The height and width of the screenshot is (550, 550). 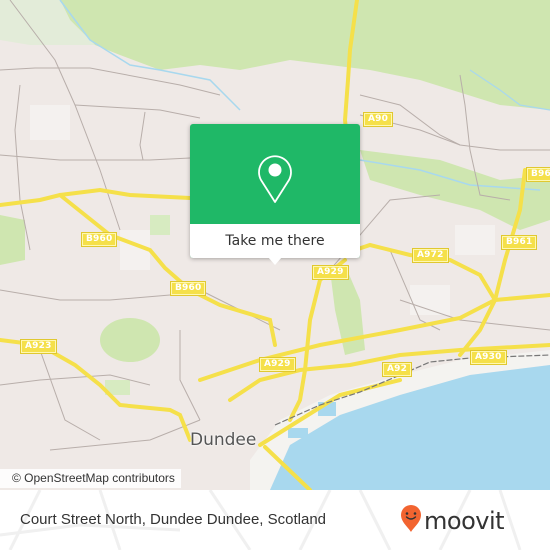 I want to click on road-label-a972: A972, so click(x=430, y=255).